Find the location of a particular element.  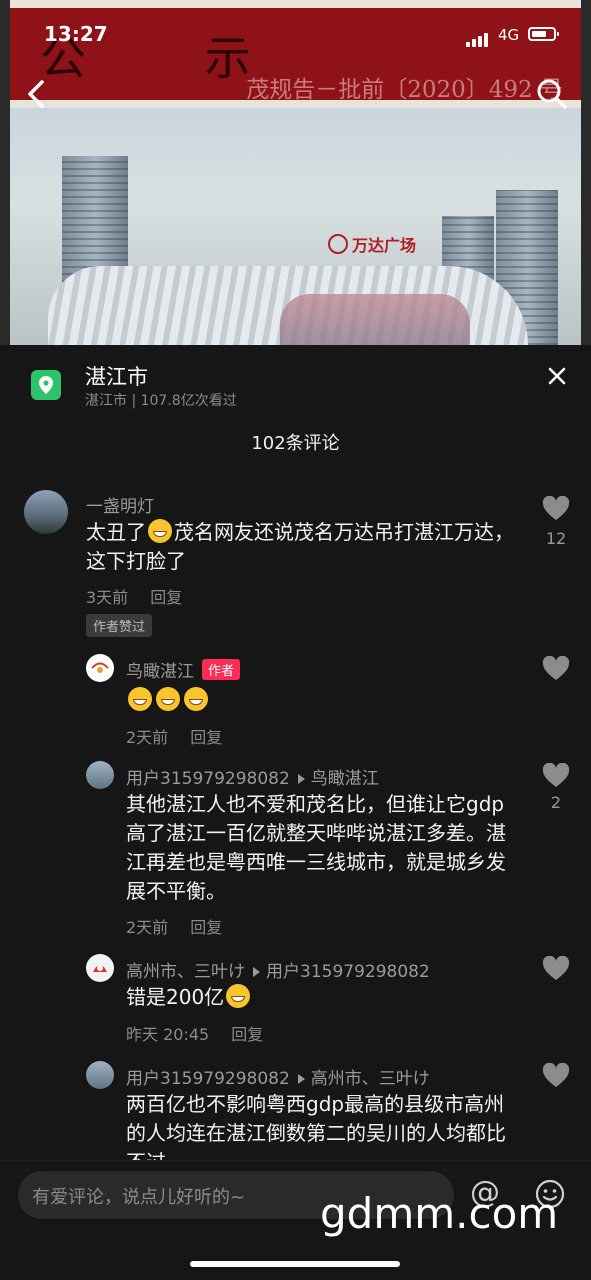

search-icon is located at coordinates (552, 94).